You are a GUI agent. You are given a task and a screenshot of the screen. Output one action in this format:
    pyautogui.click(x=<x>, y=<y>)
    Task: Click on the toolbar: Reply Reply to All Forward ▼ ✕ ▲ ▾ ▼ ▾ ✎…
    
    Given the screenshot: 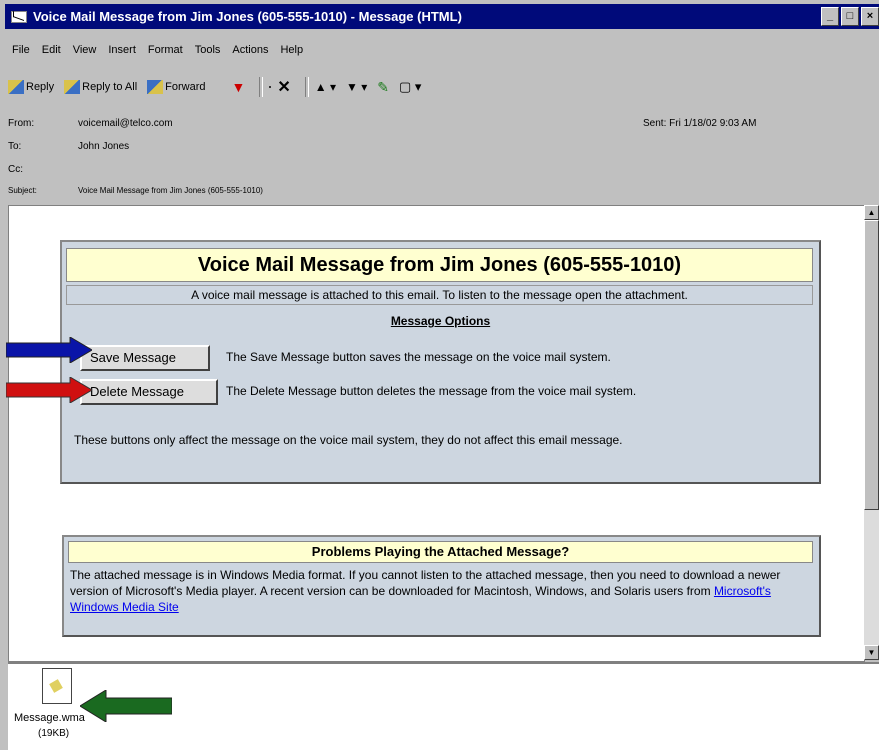 What is the action you would take?
    pyautogui.click(x=214, y=87)
    